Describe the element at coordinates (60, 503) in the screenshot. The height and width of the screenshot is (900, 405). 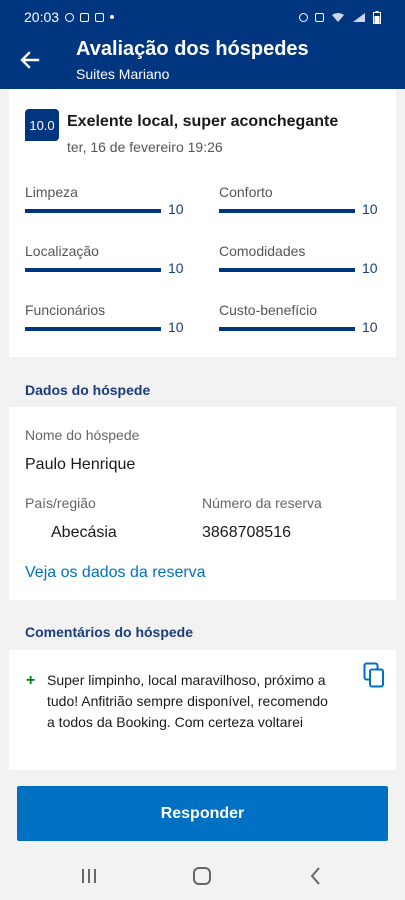
I see `country-label: País/região` at that location.